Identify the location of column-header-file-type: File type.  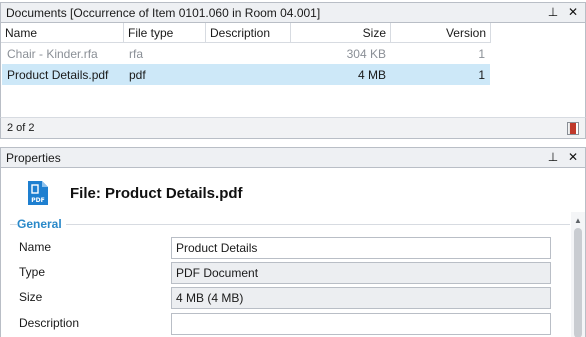
(165, 33).